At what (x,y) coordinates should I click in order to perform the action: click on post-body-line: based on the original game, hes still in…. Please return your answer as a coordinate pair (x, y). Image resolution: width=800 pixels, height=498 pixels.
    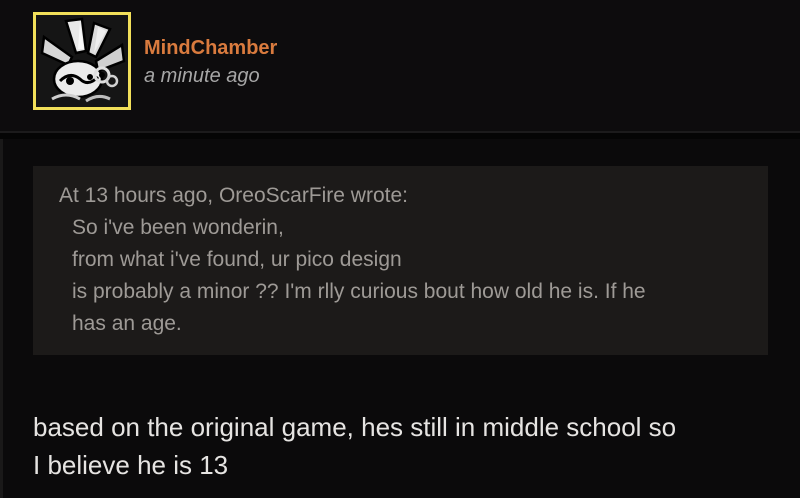
    Looking at the image, I should click on (355, 427).